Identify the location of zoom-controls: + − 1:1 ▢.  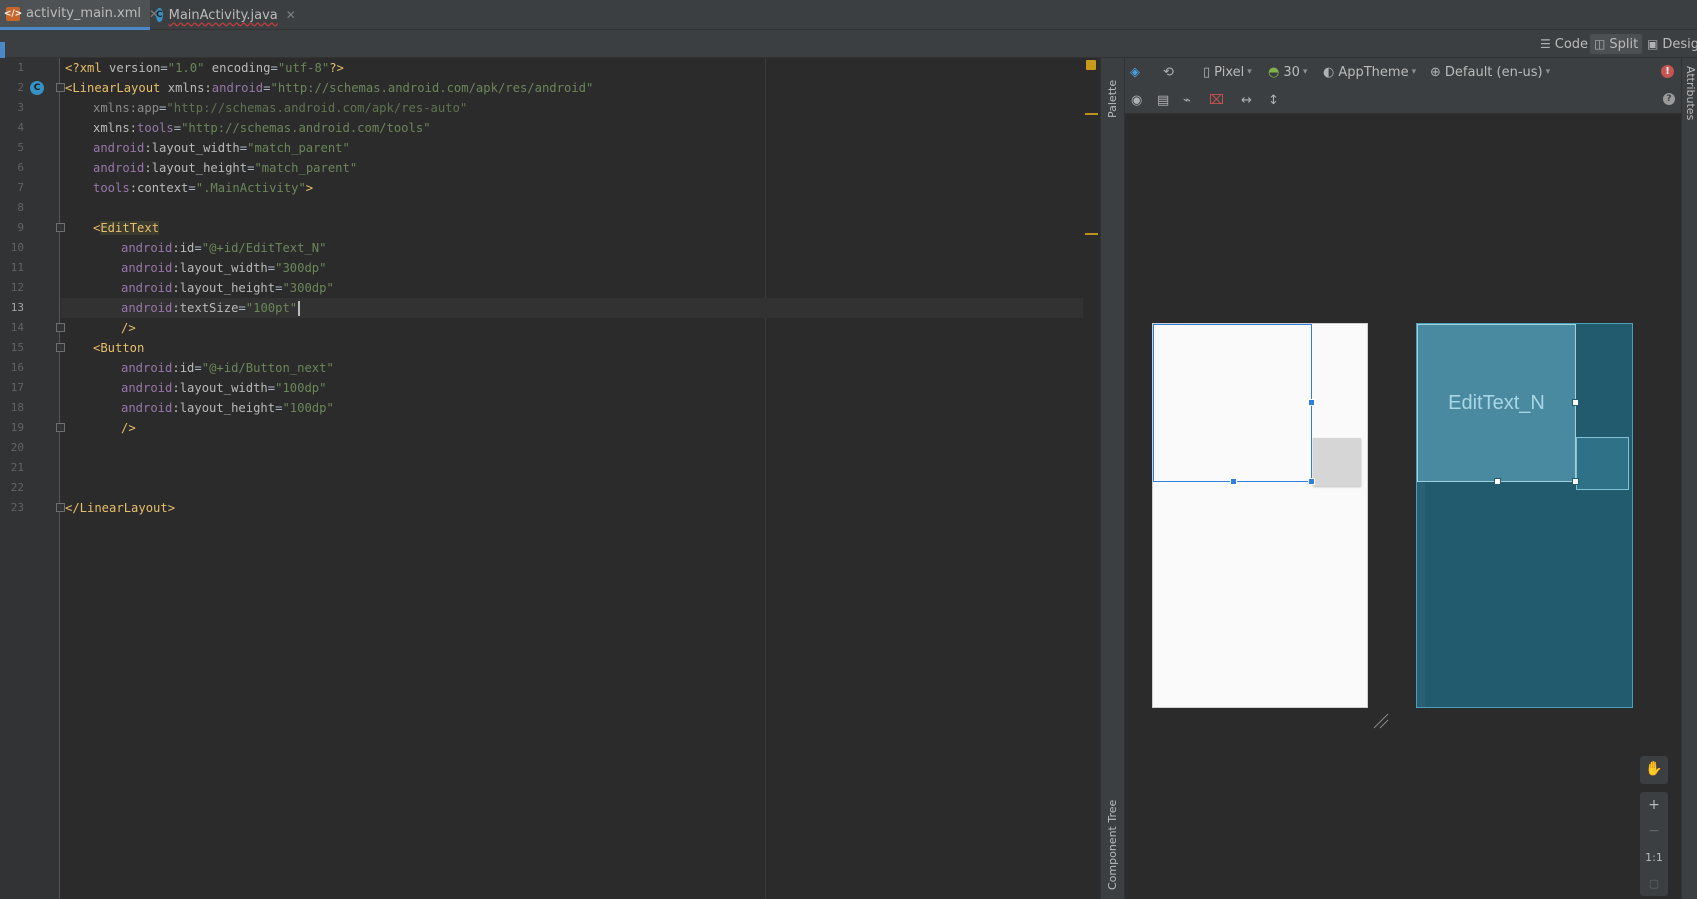
(1654, 844).